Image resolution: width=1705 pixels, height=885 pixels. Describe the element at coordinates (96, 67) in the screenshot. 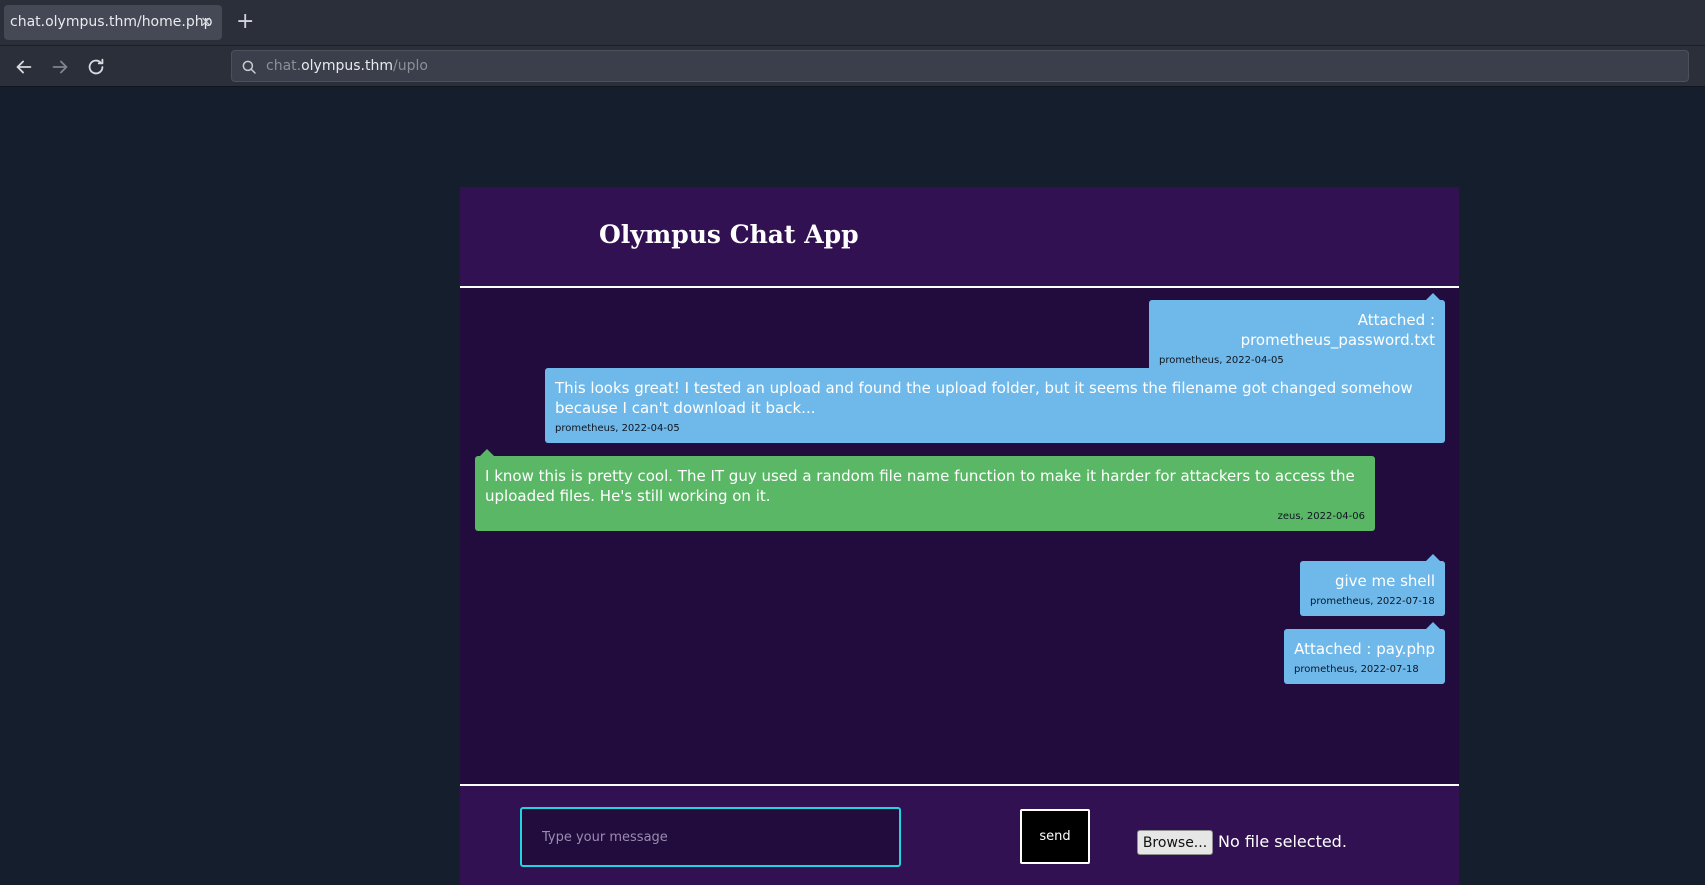

I see `reload-icon` at that location.